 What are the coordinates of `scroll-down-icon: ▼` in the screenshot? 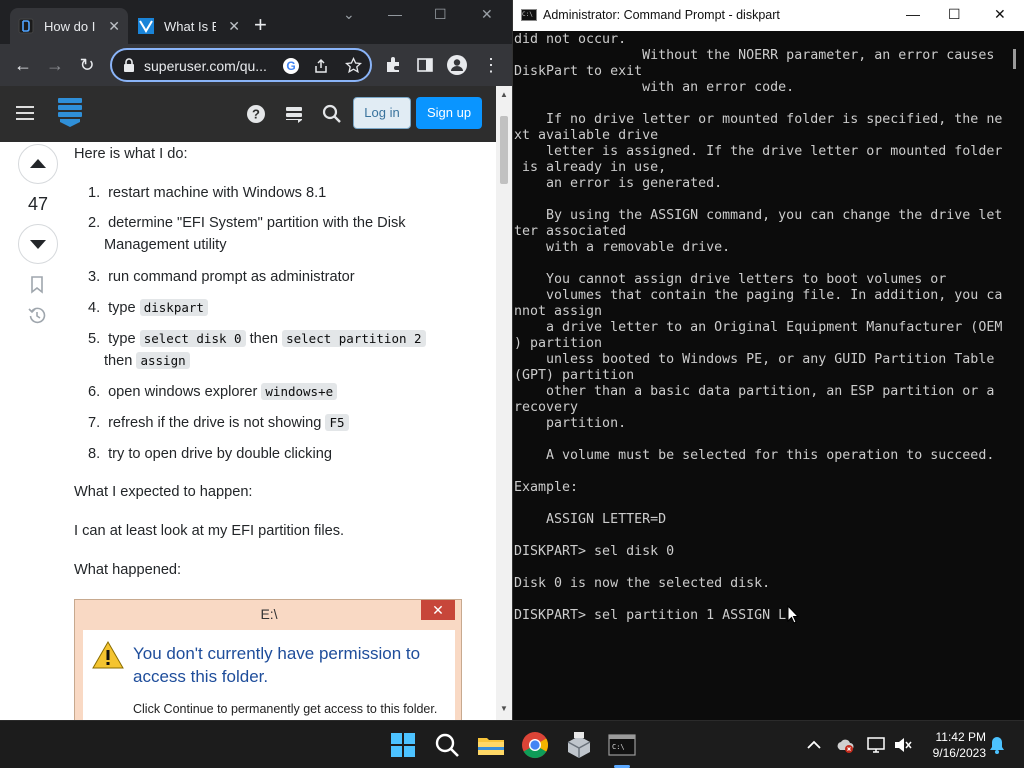 It's located at (504, 708).